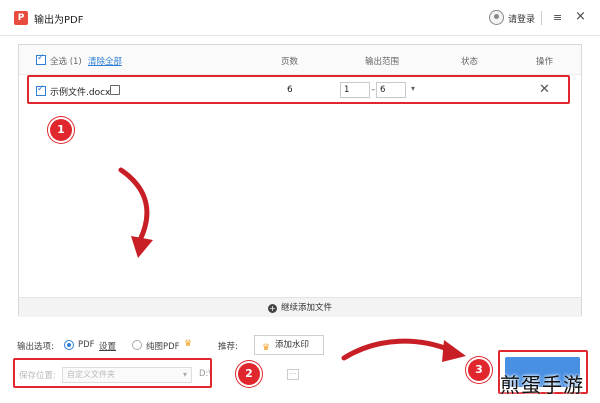 Image resolution: width=600 pixels, height=403 pixels. I want to click on table-header: 全选 (1) 清除全部 页数 输出范围 状态 操作, so click(300, 60).